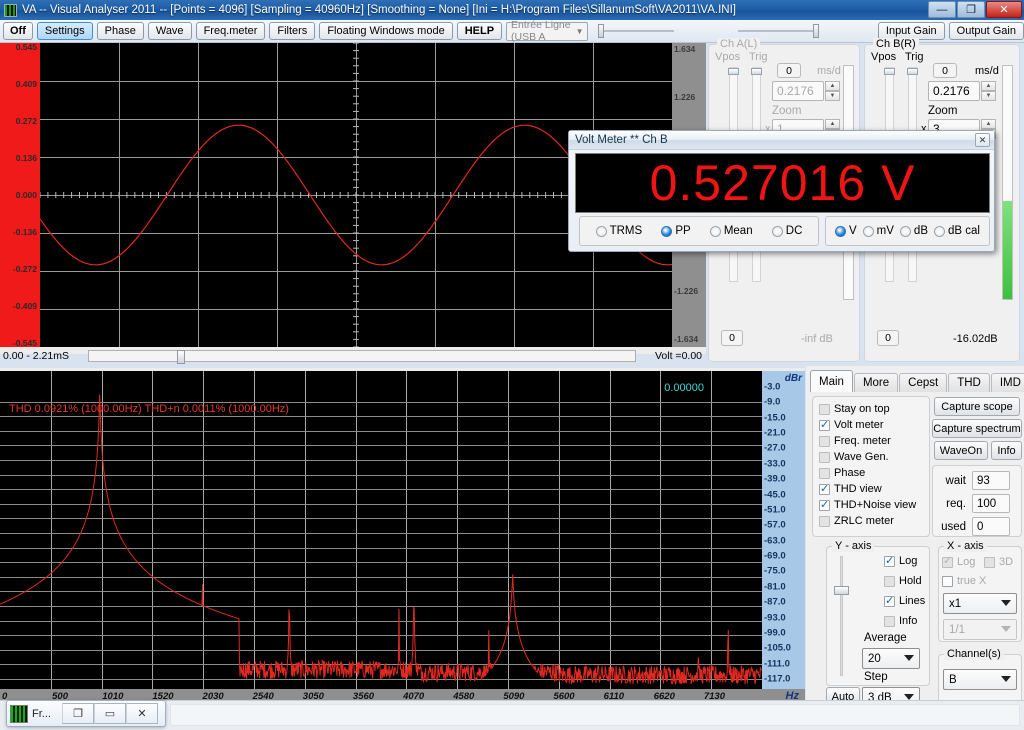  I want to click on option-freq-meter: Freq. meter, so click(855, 441).